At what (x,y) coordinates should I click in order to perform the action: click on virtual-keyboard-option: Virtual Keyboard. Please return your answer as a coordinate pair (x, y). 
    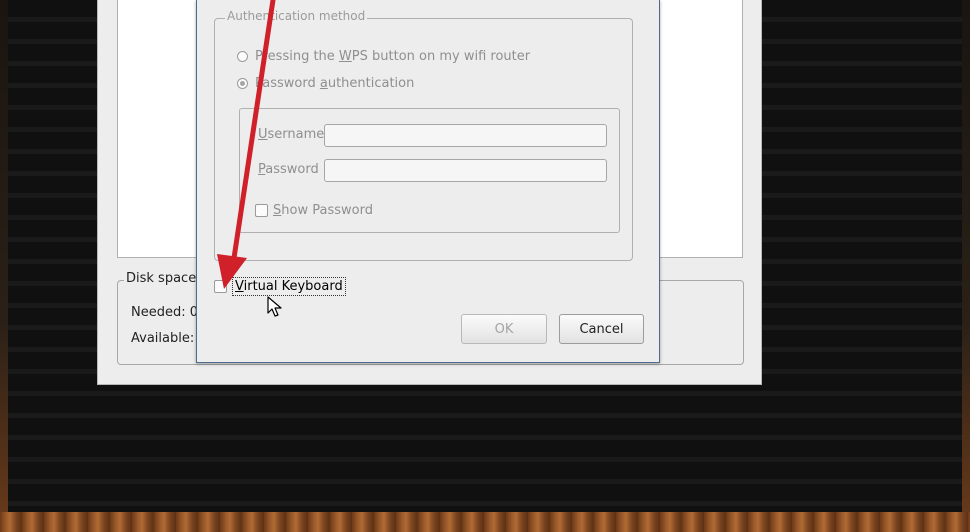
    Looking at the image, I should click on (280, 286).